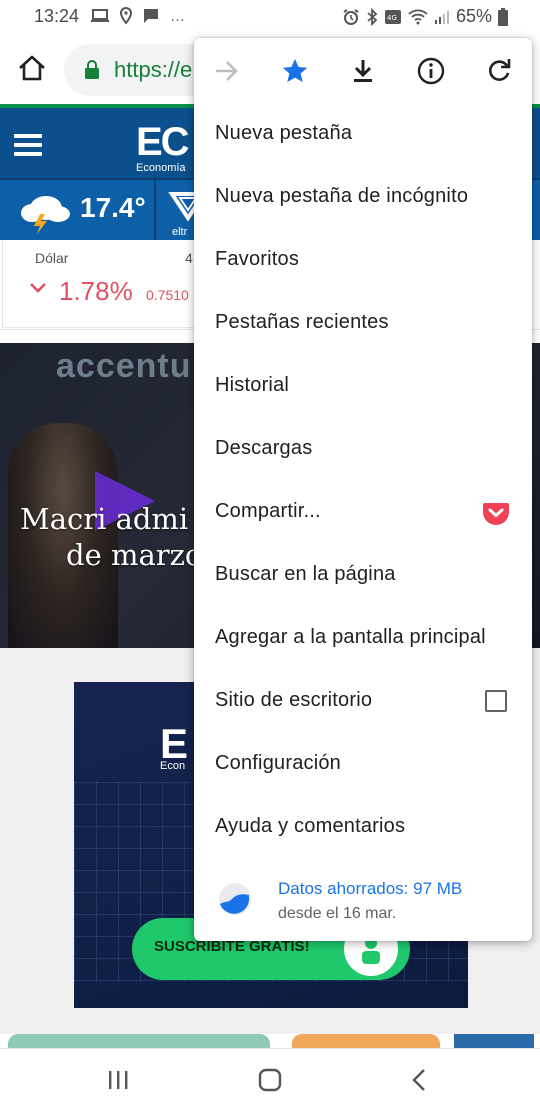  I want to click on status-bar: 13:24 … 4G 65%, so click(270, 17).